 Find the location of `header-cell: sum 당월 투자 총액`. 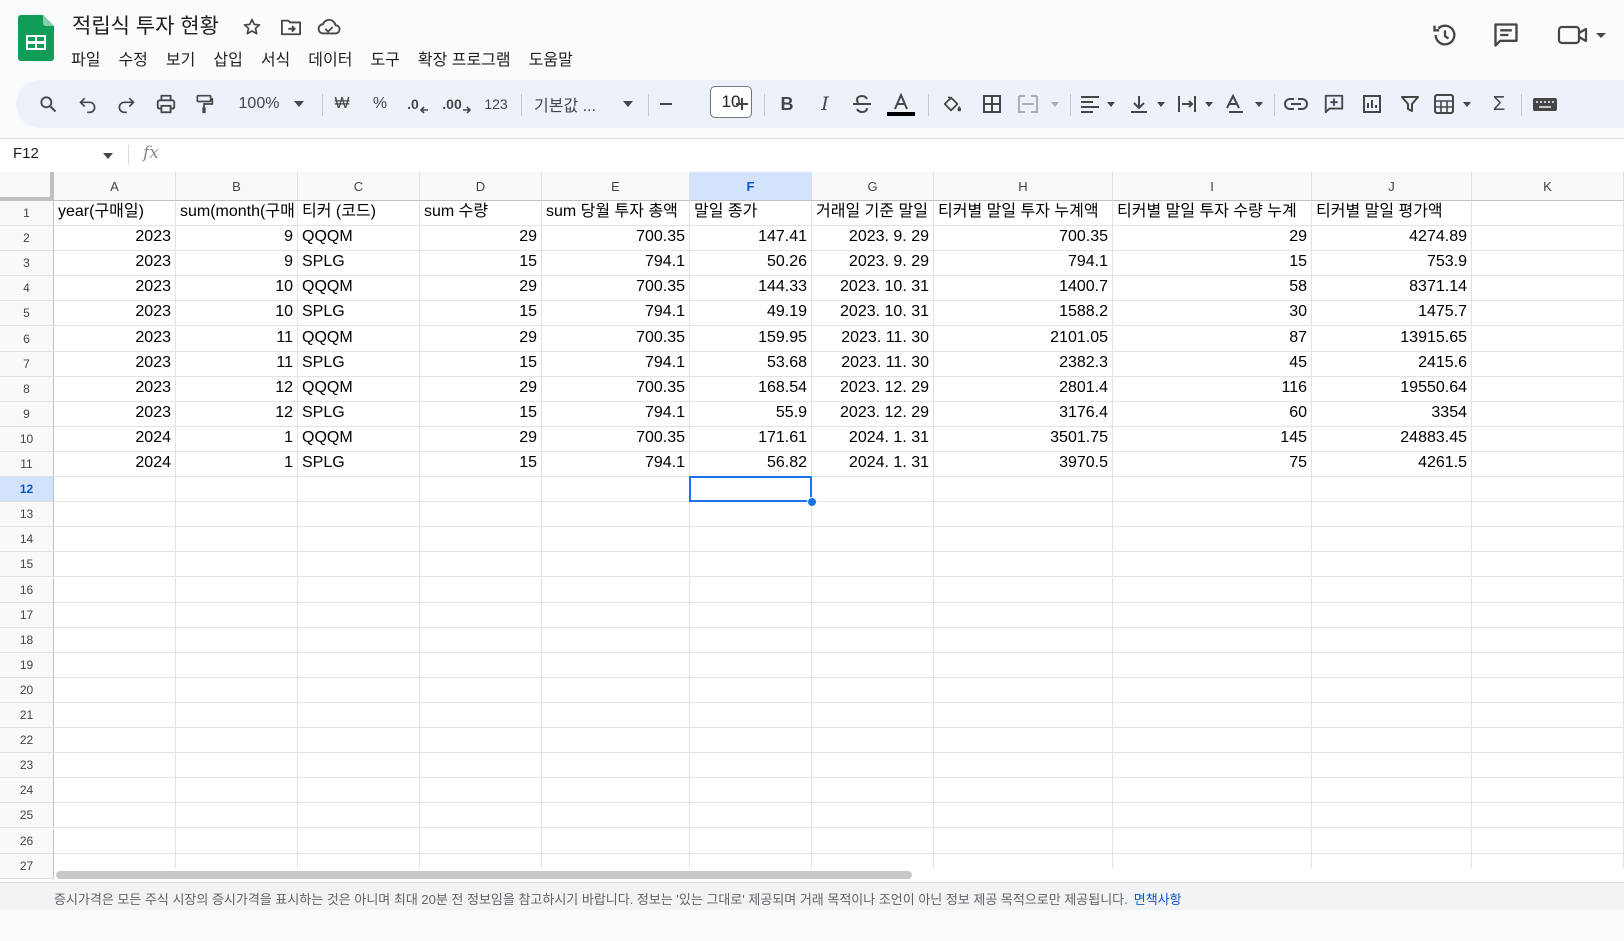

header-cell: sum 당월 투자 총액 is located at coordinates (616, 214).